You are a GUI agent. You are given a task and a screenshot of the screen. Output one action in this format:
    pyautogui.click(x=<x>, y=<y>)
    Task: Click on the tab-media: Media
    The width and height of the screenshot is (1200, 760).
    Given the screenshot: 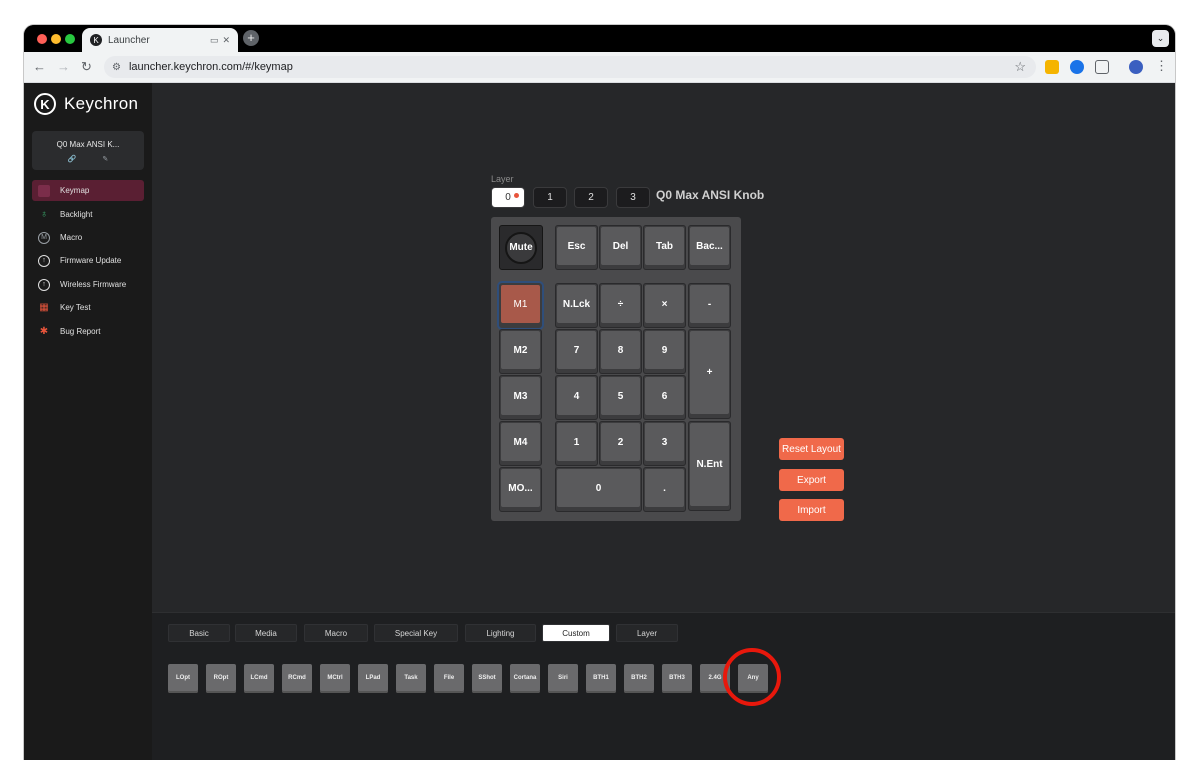 What is the action you would take?
    pyautogui.click(x=266, y=633)
    